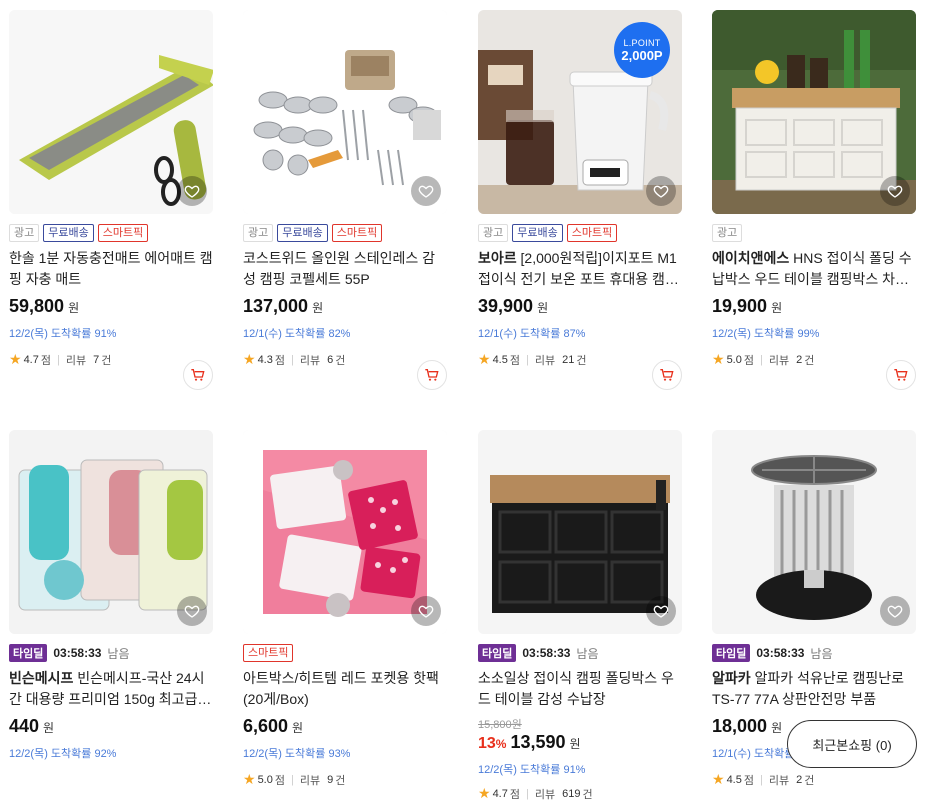 The image size is (928, 802). What do you see at coordinates (339, 268) in the screenshot?
I see `product-title-text: 코스트위드 올인원 스테인레스 감성 캠핑 코펠세트 55P` at bounding box center [339, 268].